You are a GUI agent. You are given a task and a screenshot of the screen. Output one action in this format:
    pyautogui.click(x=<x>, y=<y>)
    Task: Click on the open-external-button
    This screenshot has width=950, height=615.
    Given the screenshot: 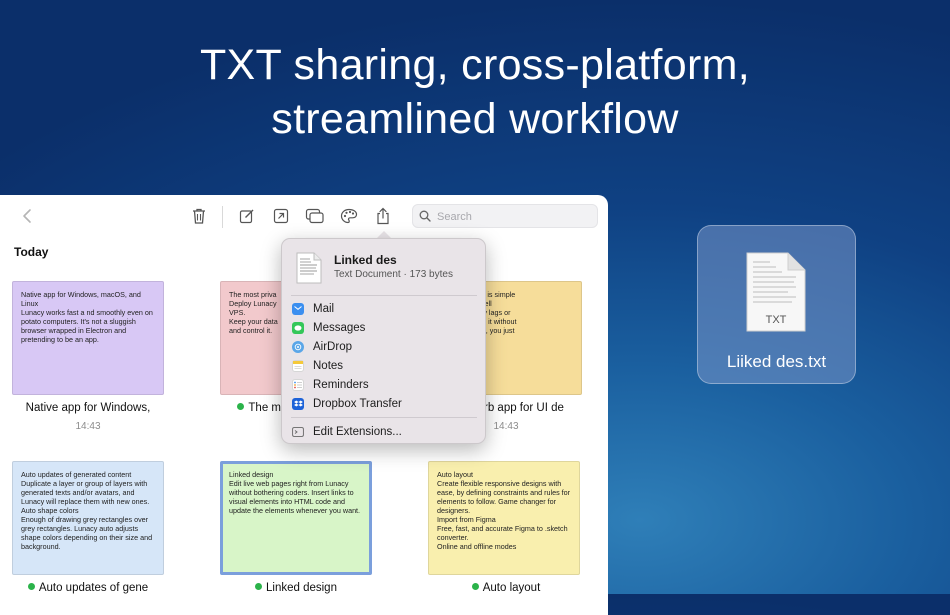 What is the action you would take?
    pyautogui.click(x=281, y=216)
    